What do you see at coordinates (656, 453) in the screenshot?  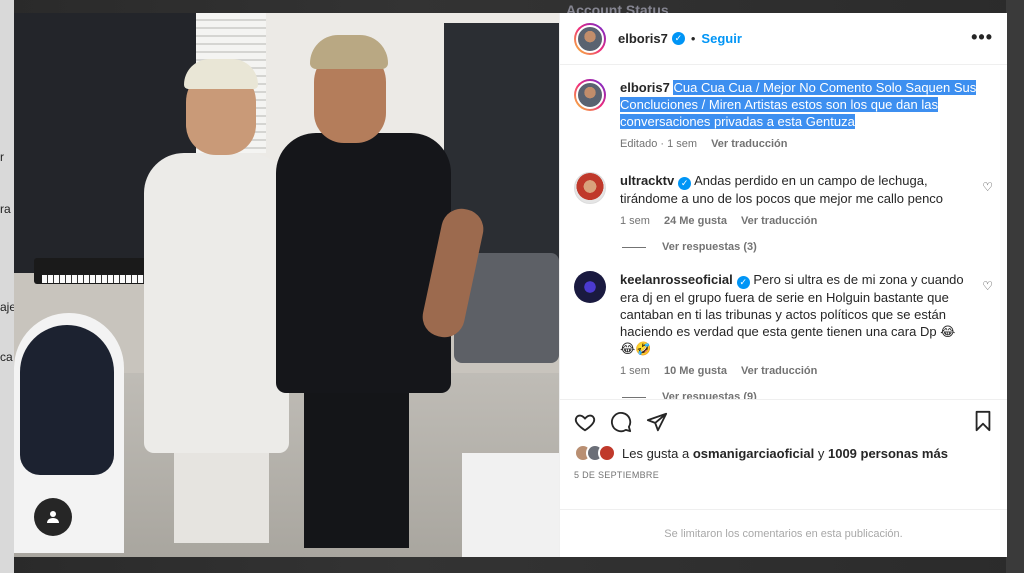 I see `likes-prefix: Les gusta a` at bounding box center [656, 453].